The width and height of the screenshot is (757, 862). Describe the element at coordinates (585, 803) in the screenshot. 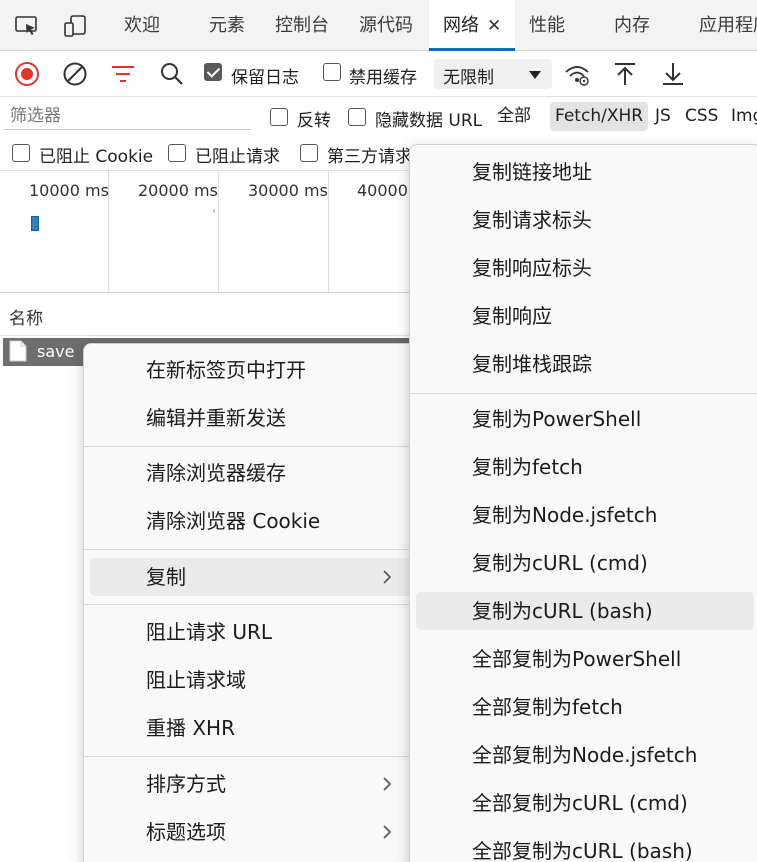

I see `menu-item-copy-all-as-curl-cmd: 全部复制为cURL (cmd)` at that location.